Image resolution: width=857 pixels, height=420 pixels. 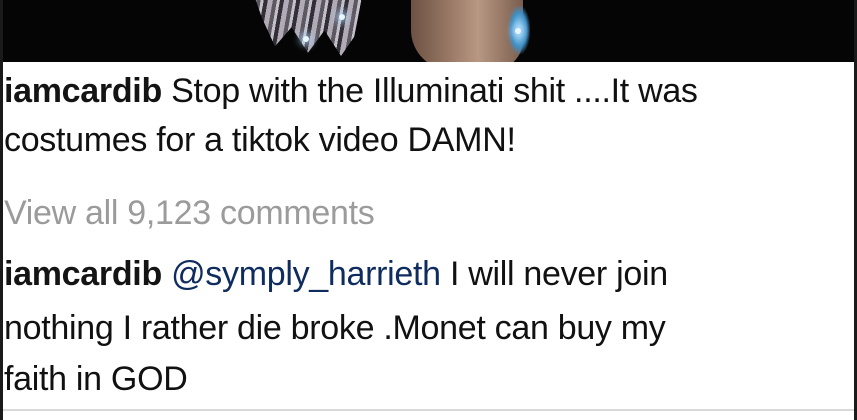 I want to click on caption-line-2: costumes for a tiktok video DAMN!, so click(x=260, y=140).